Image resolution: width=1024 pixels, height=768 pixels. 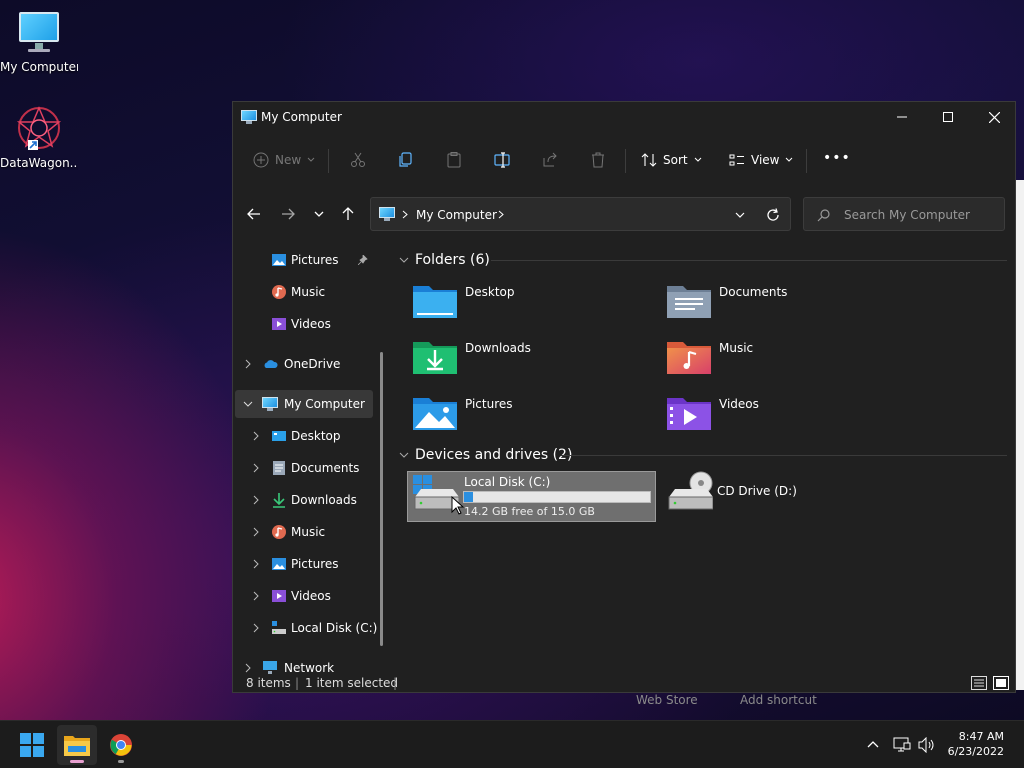 What do you see at coordinates (363, 260) in the screenshot?
I see `pin-icon` at bounding box center [363, 260].